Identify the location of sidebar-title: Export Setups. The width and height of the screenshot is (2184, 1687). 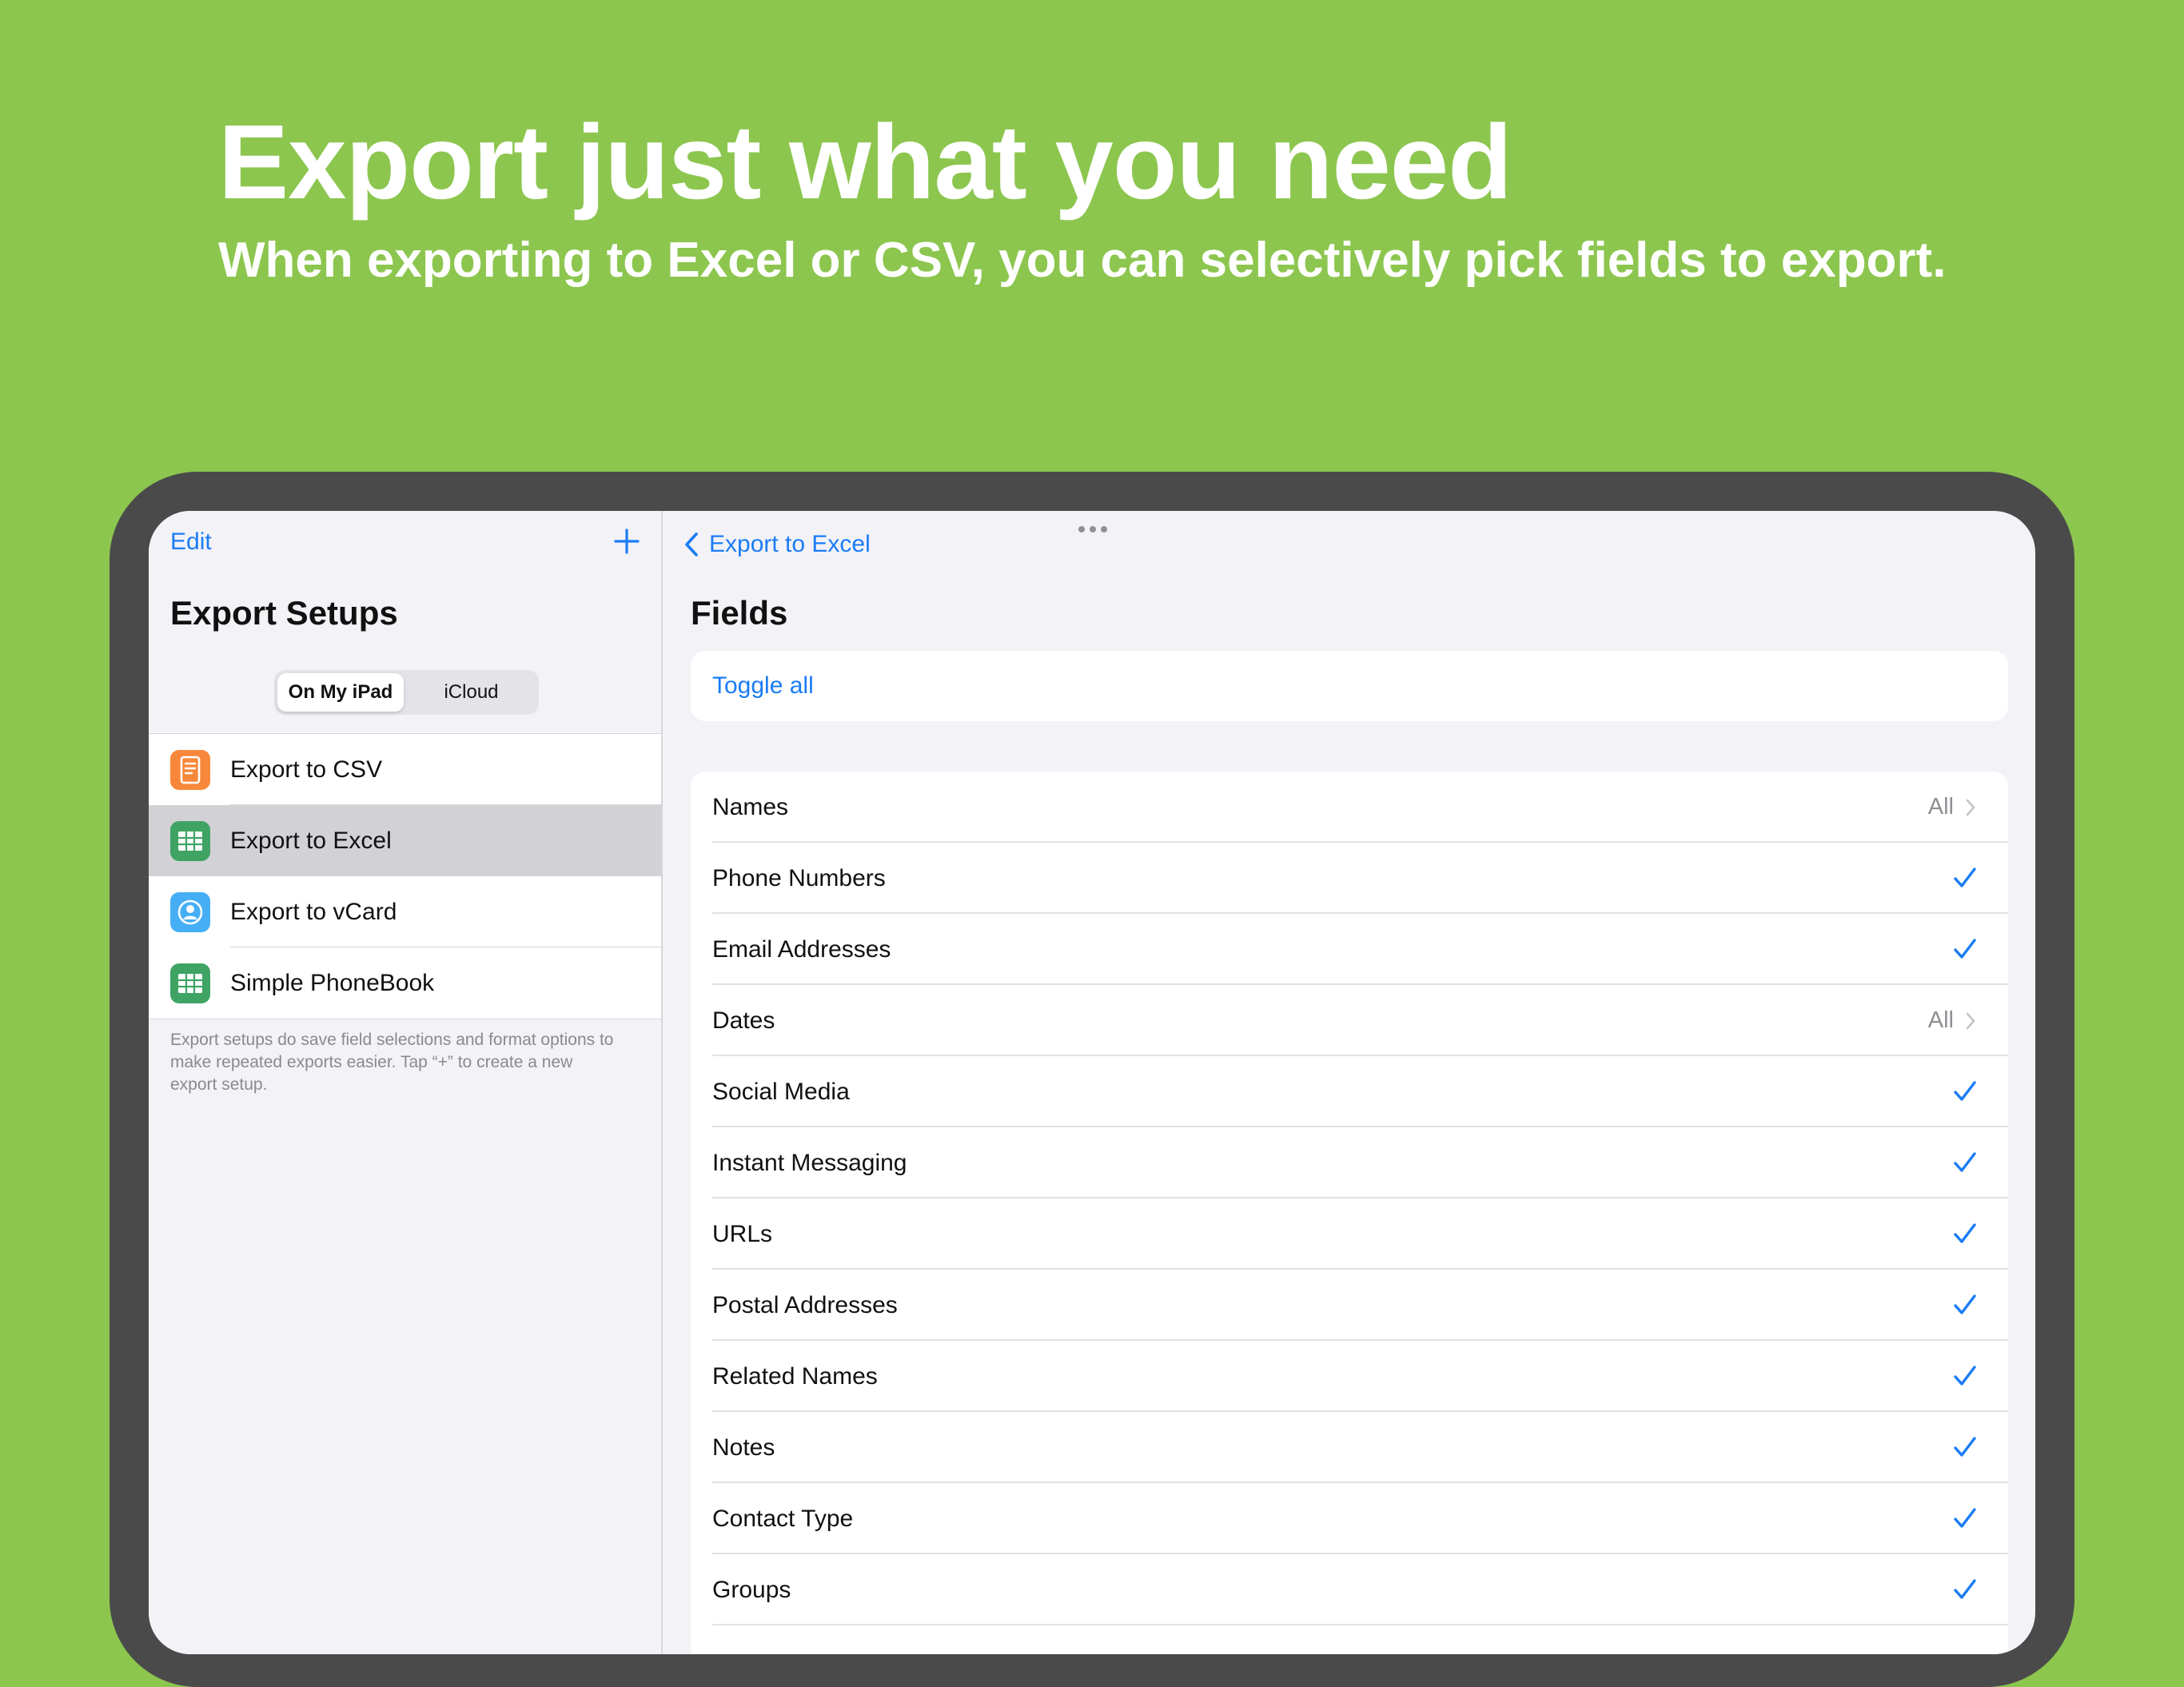
(284, 613).